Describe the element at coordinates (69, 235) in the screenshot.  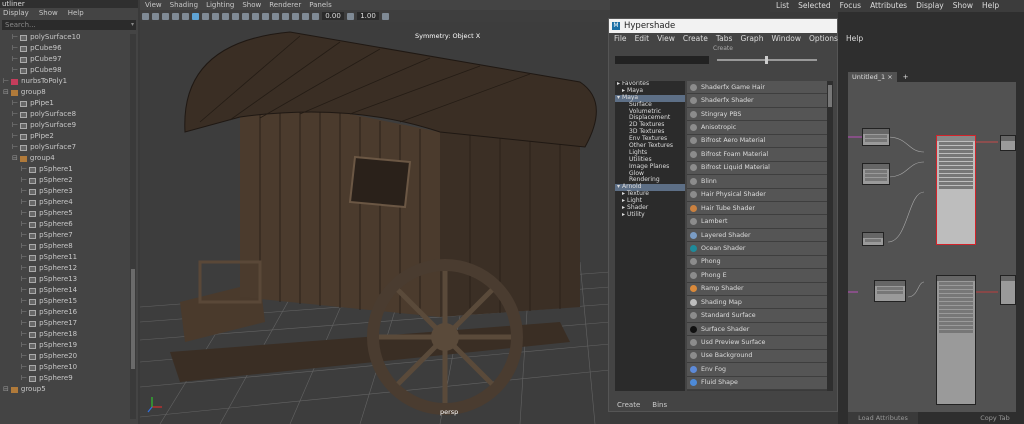
I see `outliner-item: ⊢ pSphere7` at that location.